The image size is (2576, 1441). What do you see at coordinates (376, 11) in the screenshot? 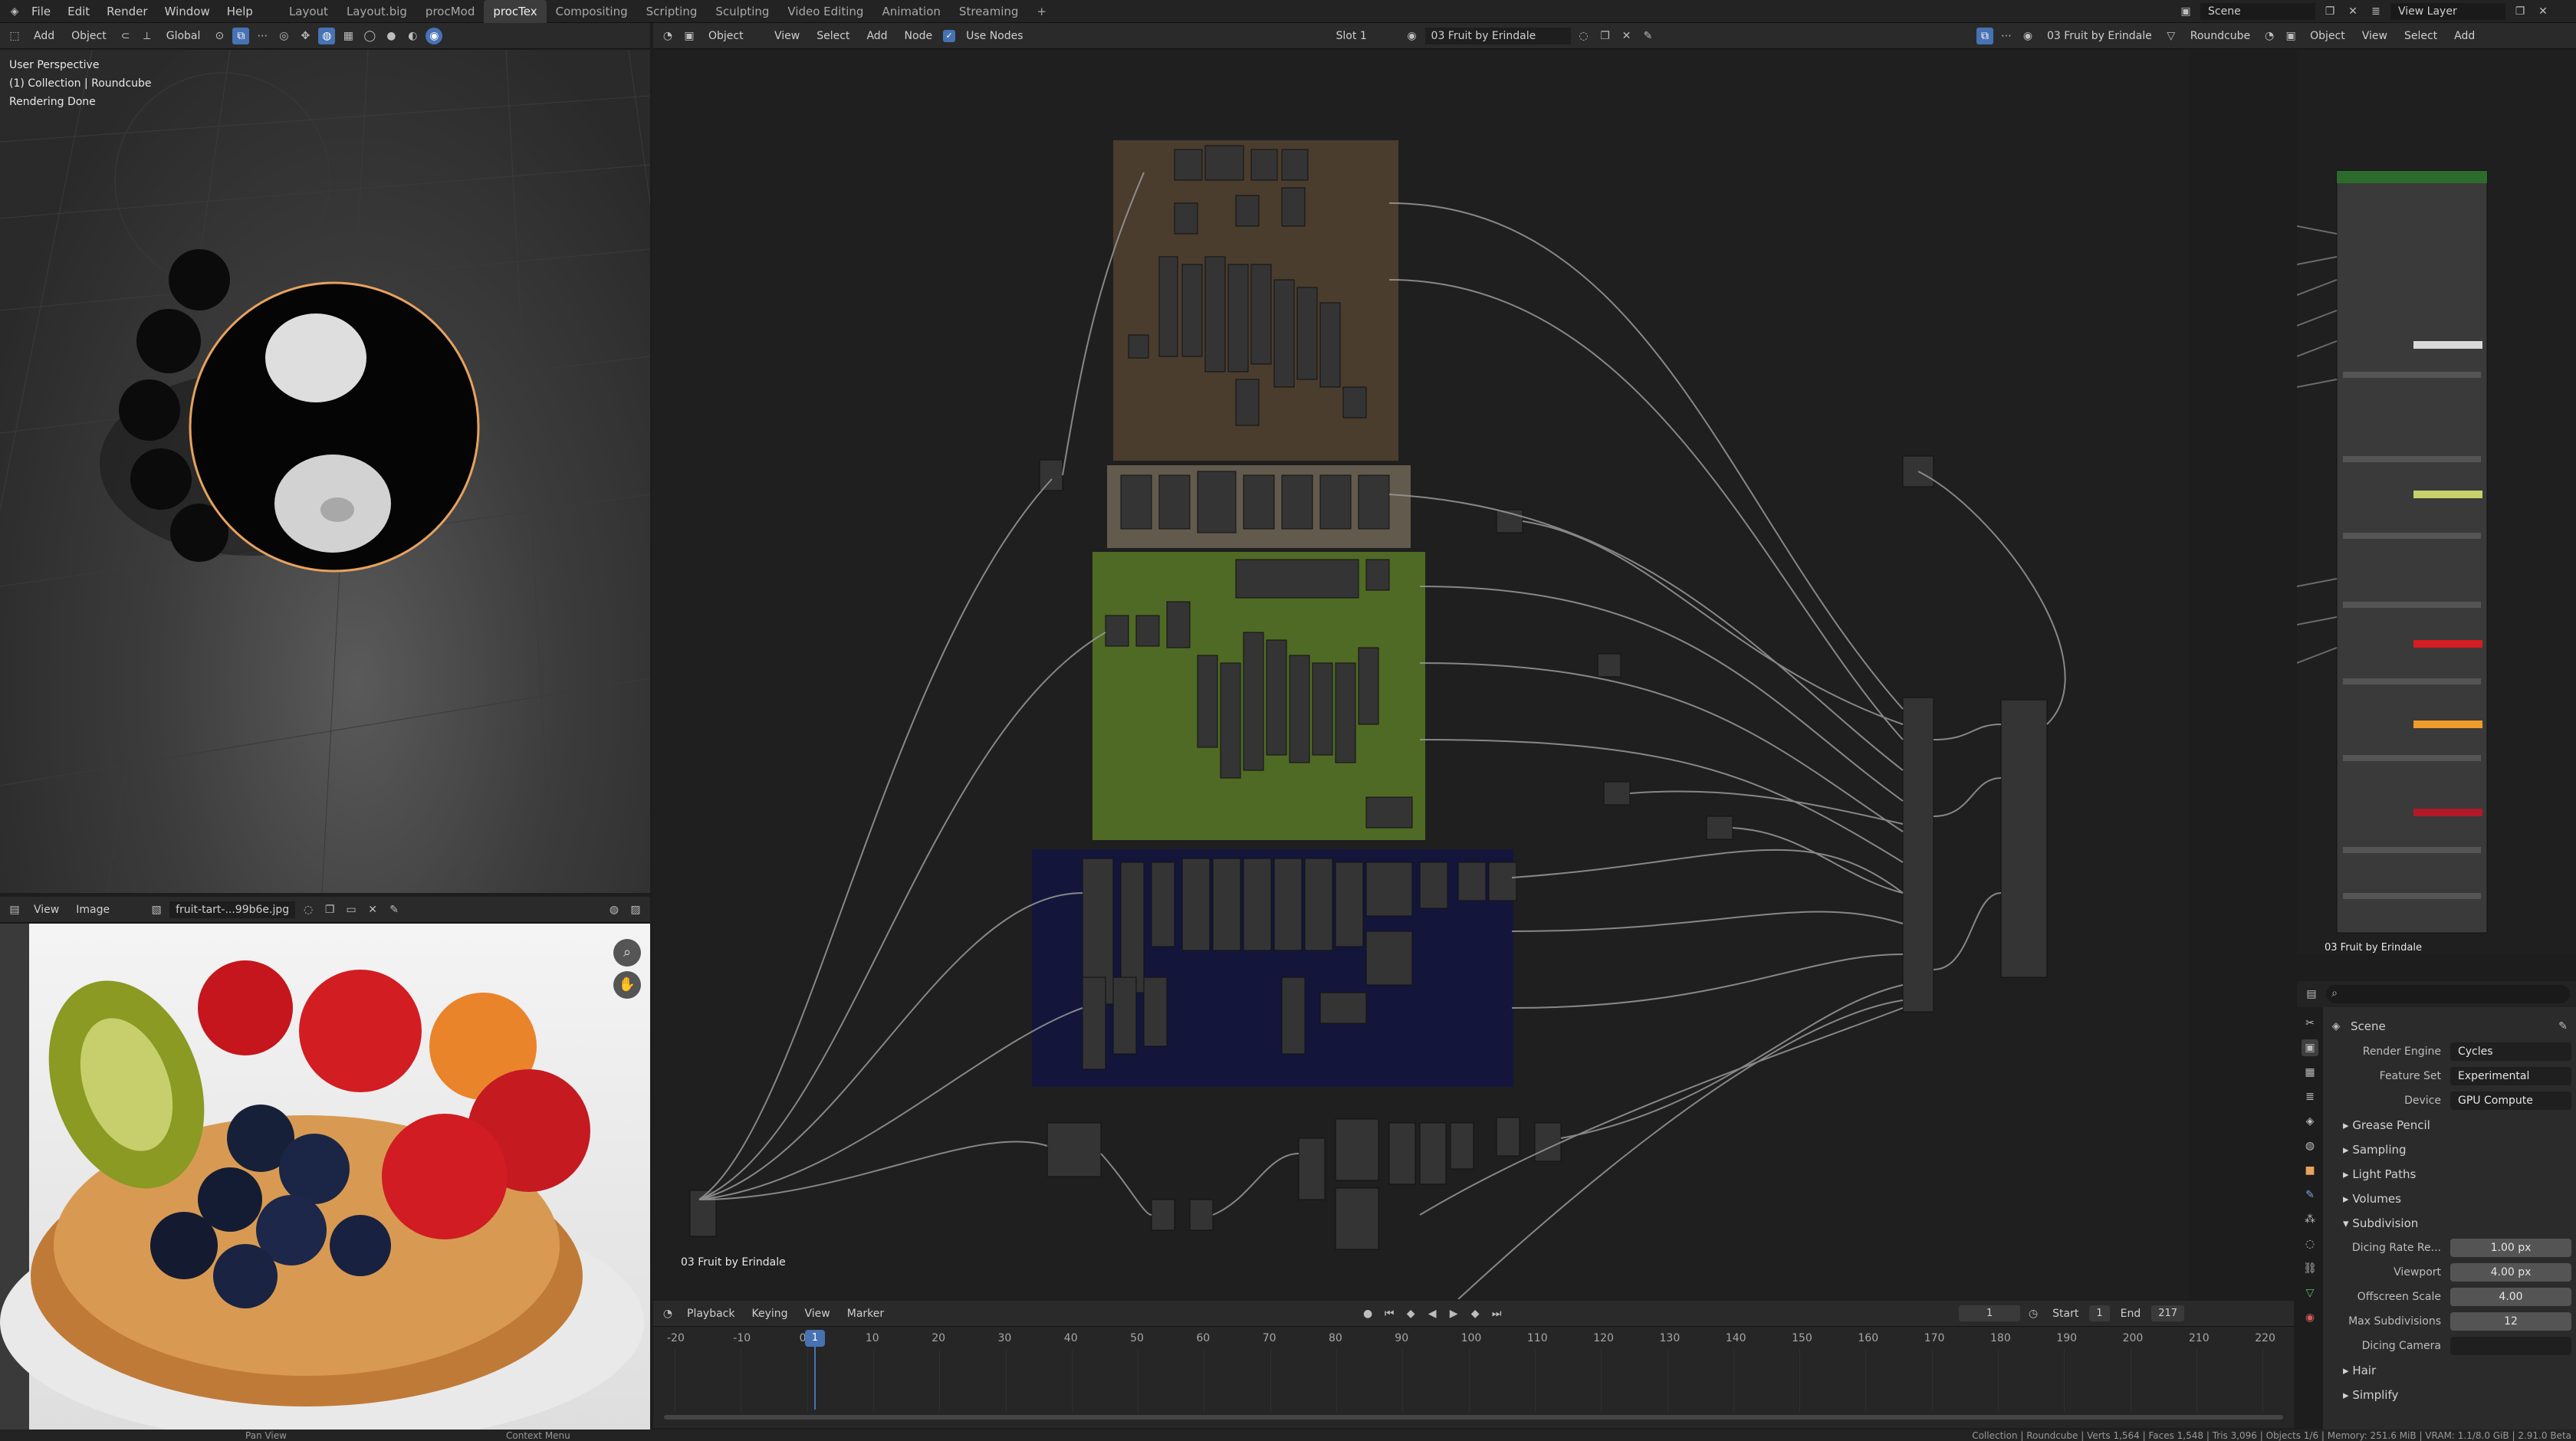
I see `tab-layout-big: Layout.big` at bounding box center [376, 11].